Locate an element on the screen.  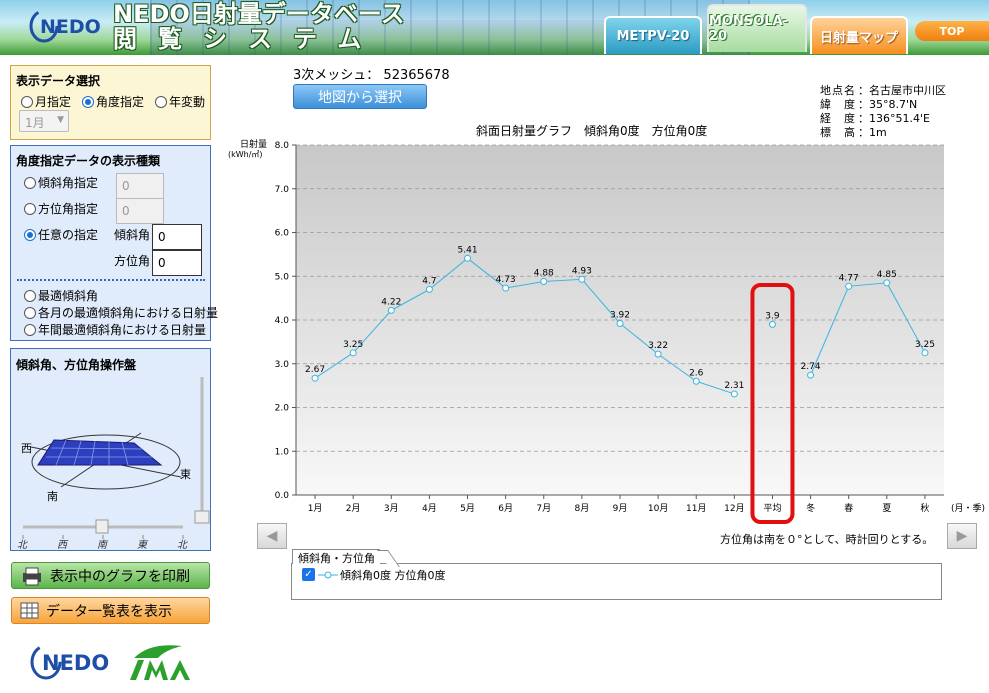
y-tick-label: 5.0 is located at coordinates (282, 277).